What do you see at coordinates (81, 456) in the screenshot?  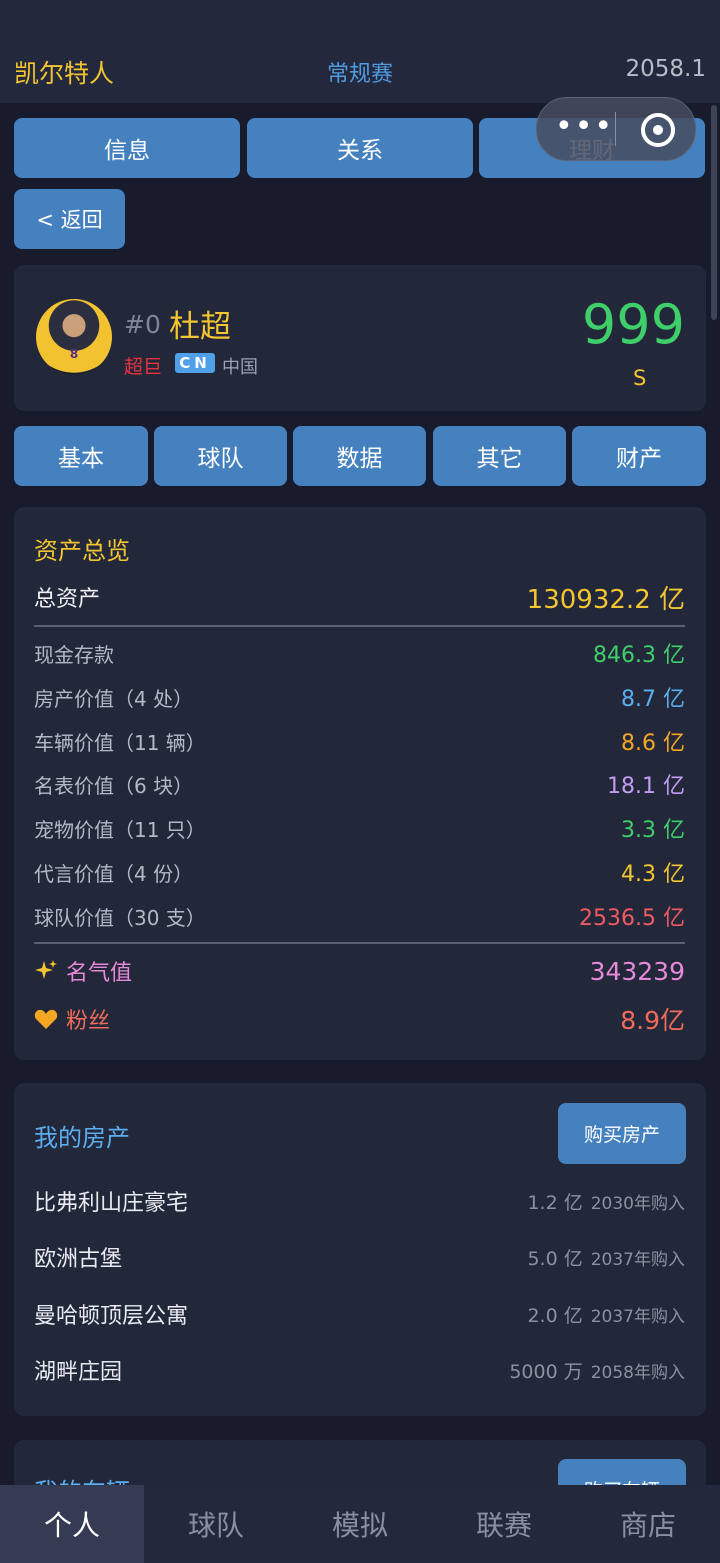 I see `subtab-basic: 基本` at bounding box center [81, 456].